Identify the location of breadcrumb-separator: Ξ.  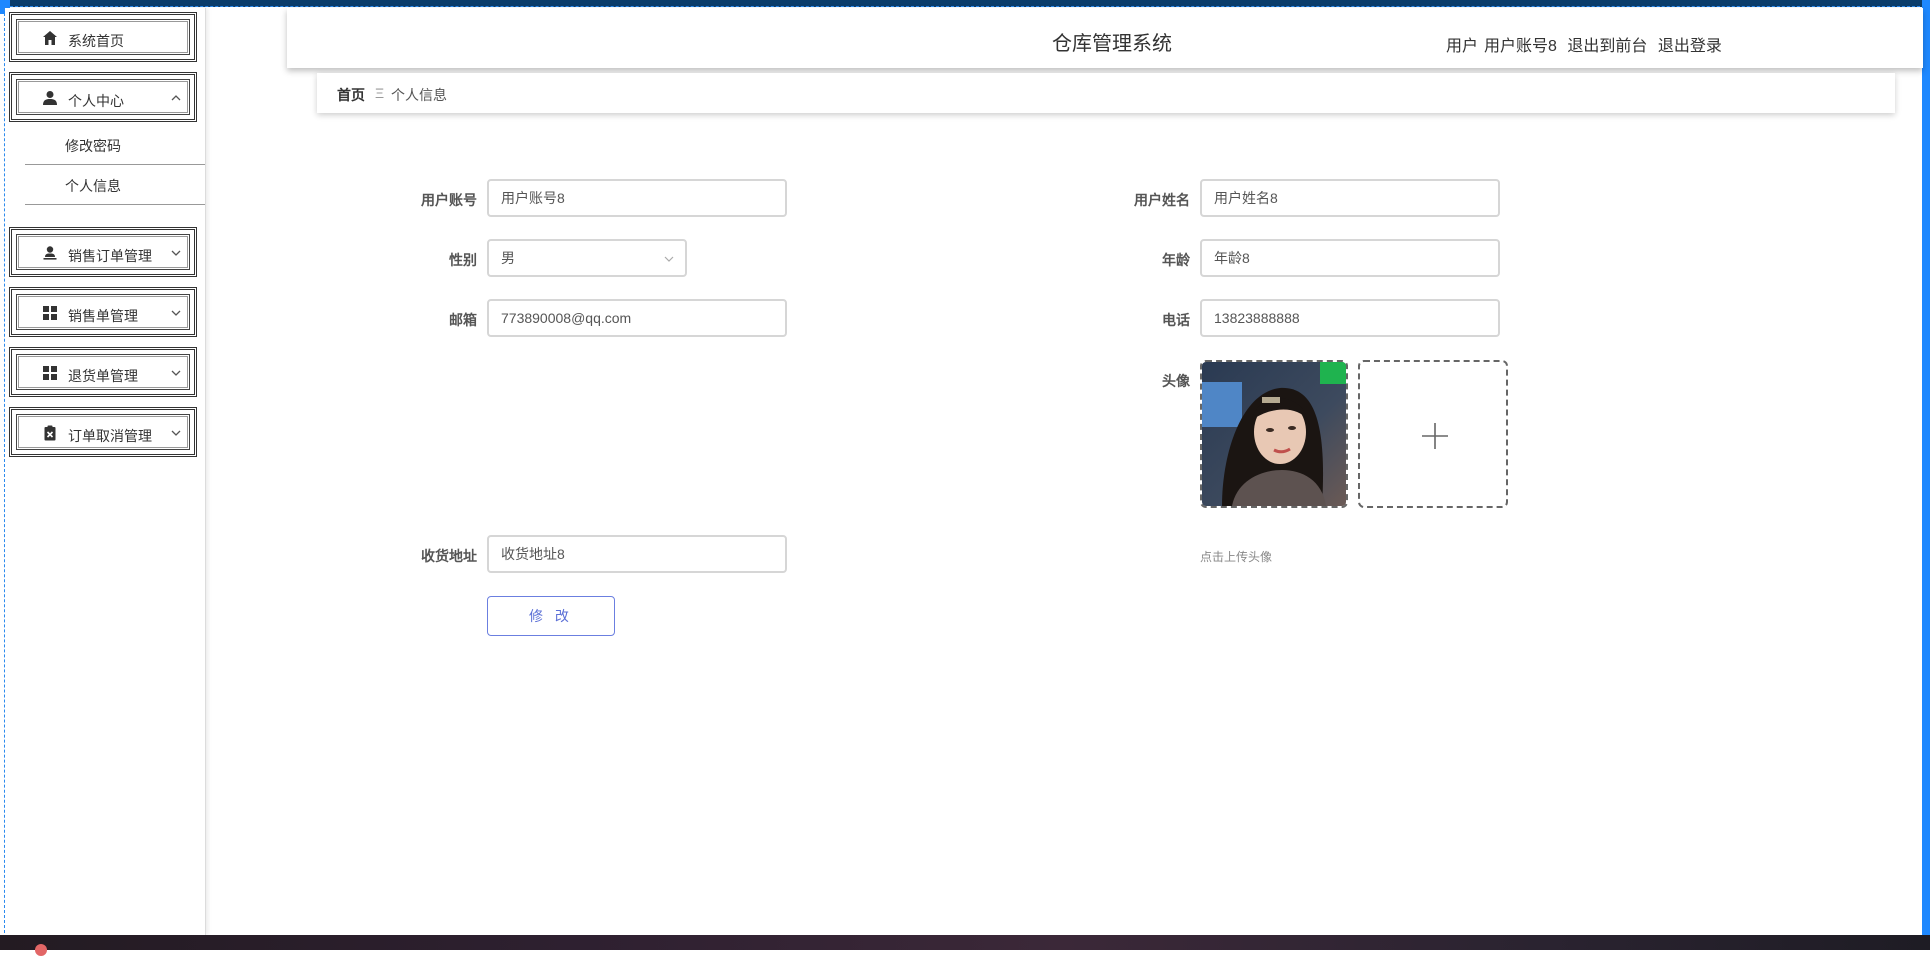
(380, 93).